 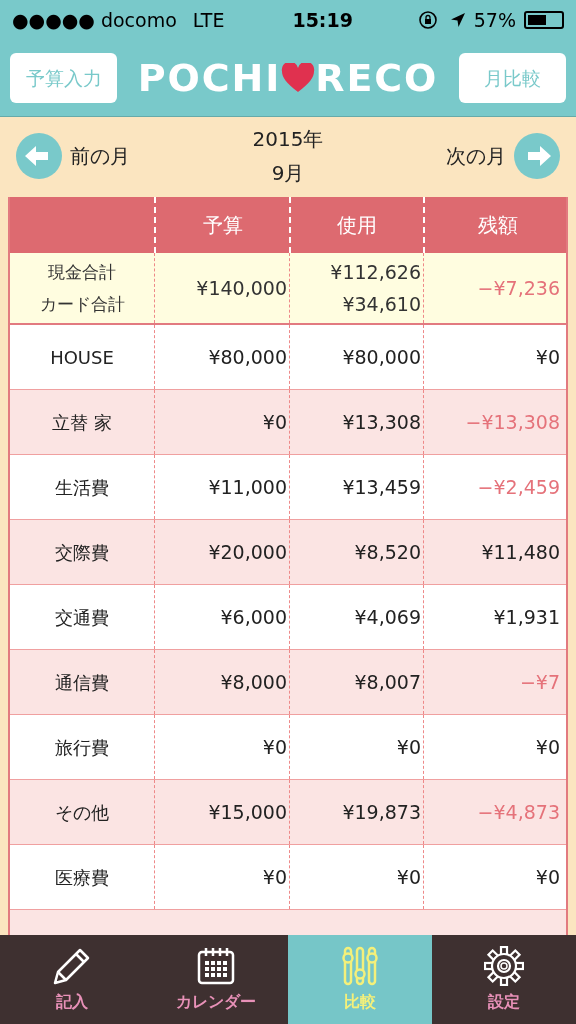 I want to click on tab: カレンダー, so click(x=216, y=979).